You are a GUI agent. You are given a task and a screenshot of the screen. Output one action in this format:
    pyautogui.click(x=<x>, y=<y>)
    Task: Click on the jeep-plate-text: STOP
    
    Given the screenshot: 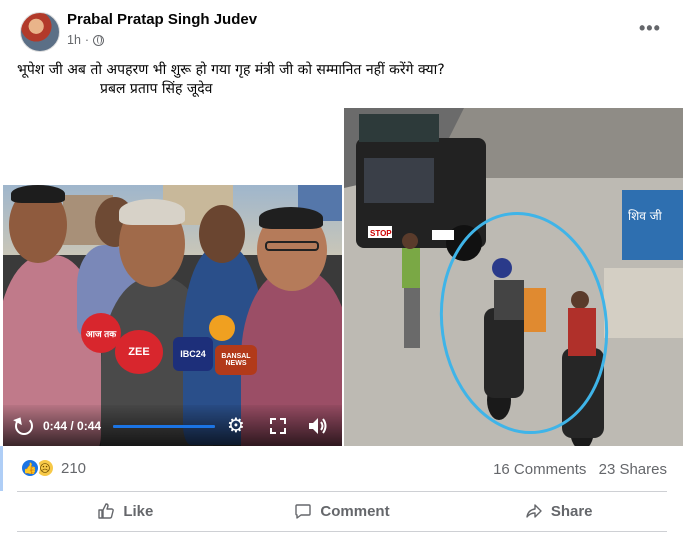 What is the action you would take?
    pyautogui.click(x=381, y=233)
    